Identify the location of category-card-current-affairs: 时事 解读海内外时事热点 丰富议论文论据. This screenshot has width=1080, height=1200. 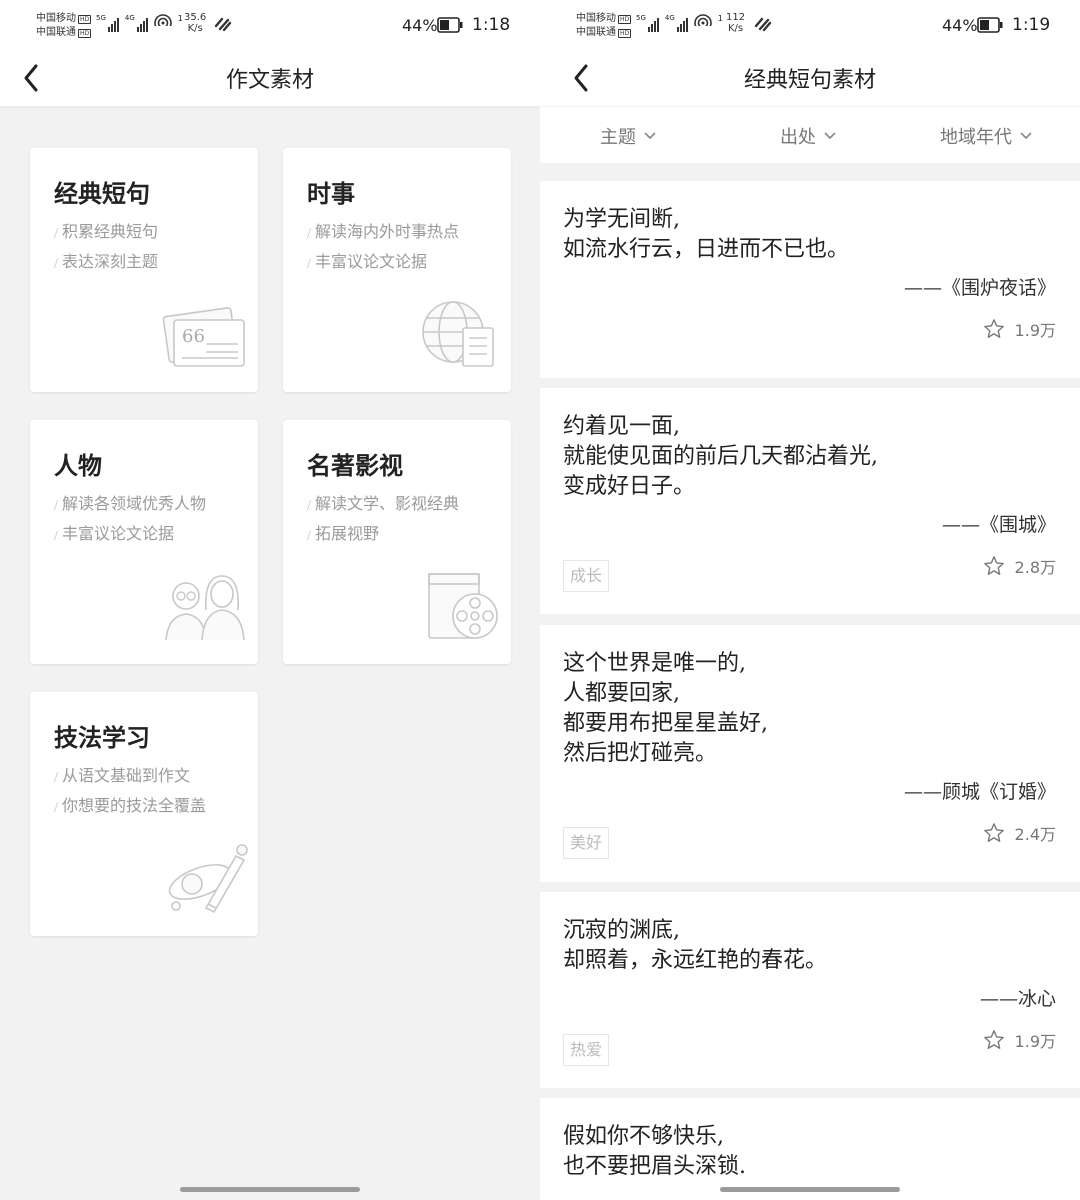
(397, 270).